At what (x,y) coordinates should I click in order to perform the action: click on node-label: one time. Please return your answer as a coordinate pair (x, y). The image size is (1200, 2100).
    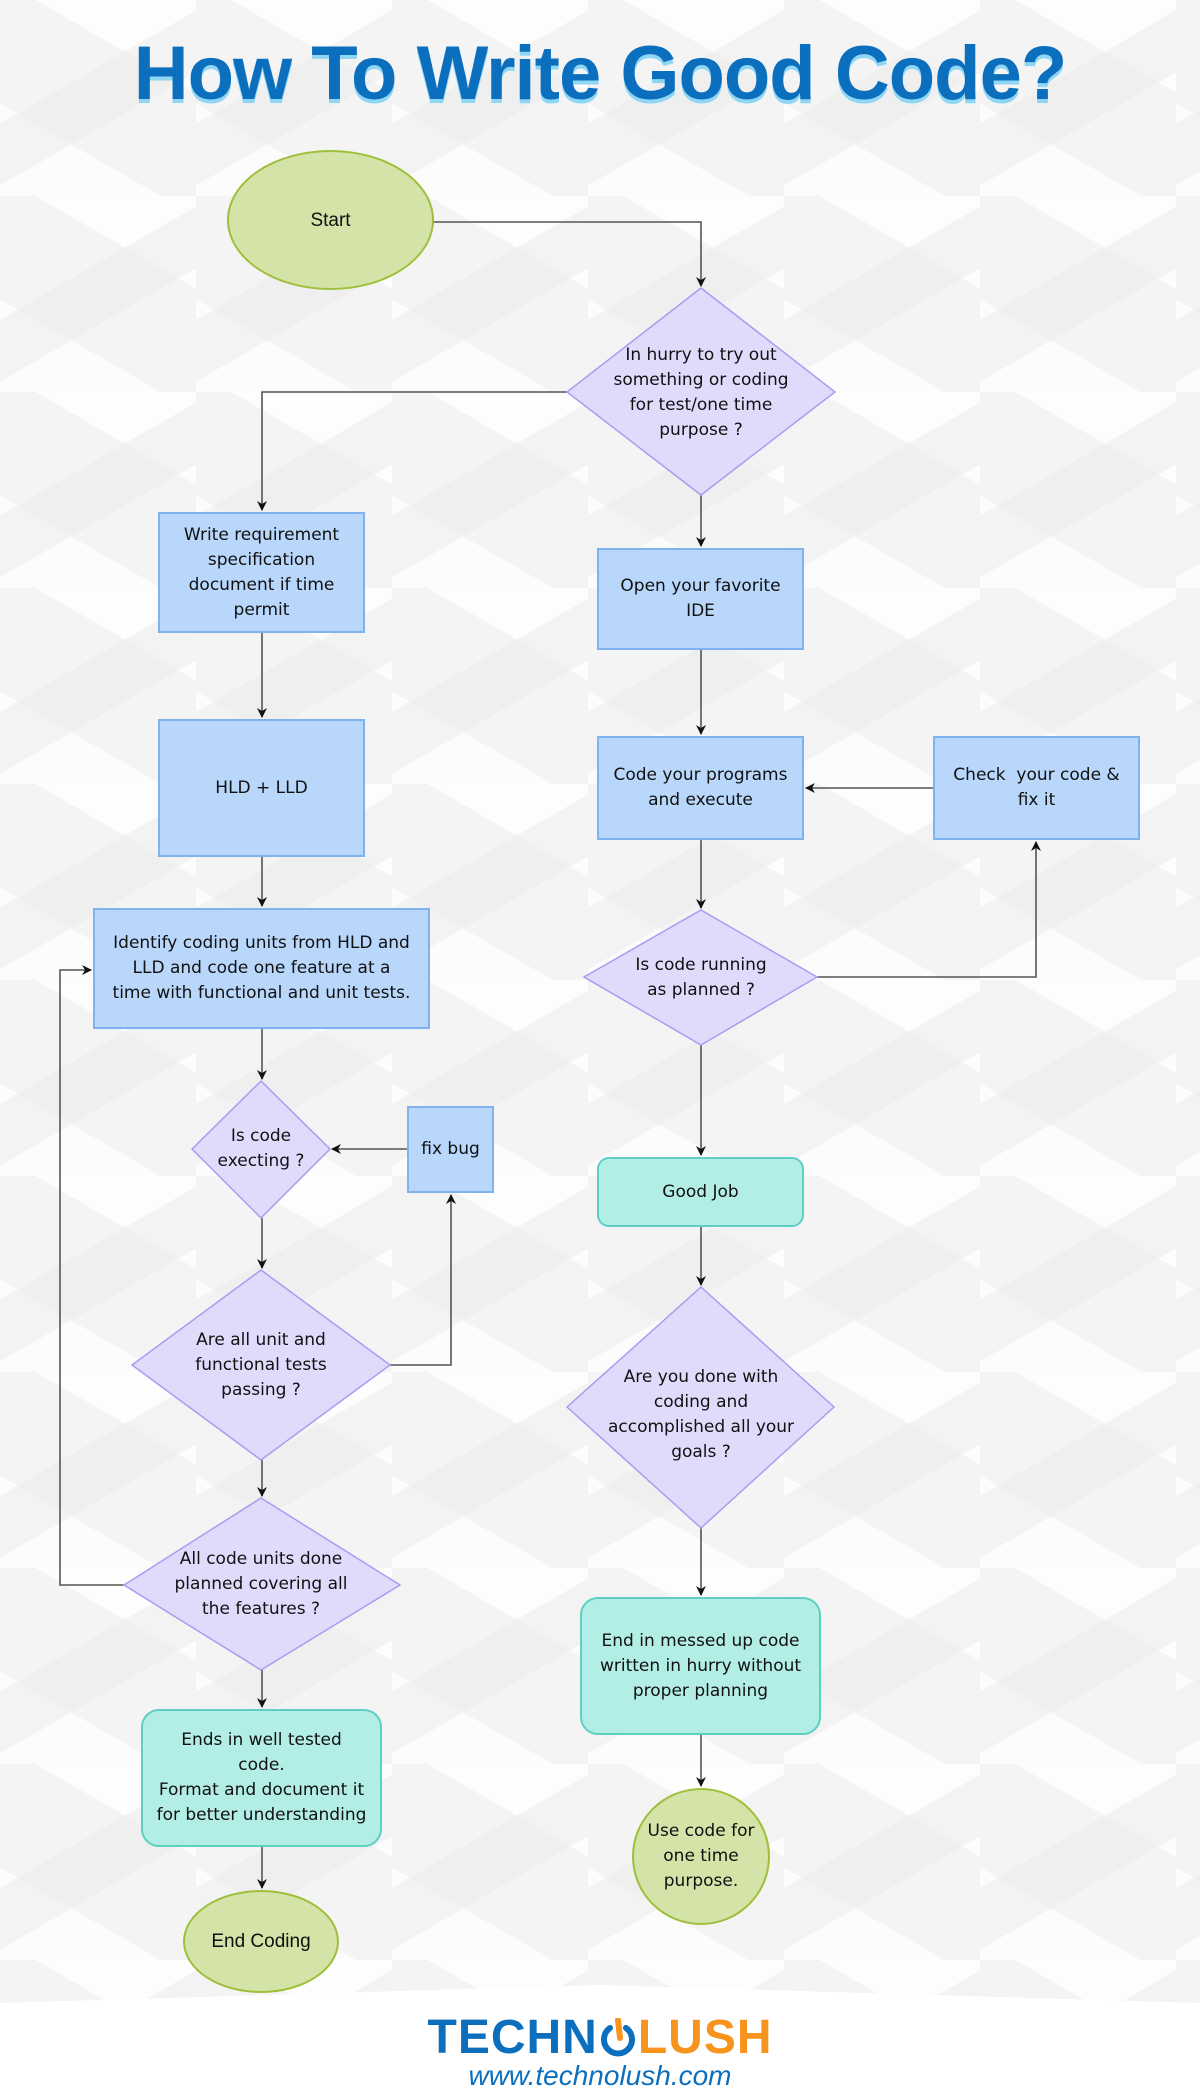
    Looking at the image, I should click on (701, 1856).